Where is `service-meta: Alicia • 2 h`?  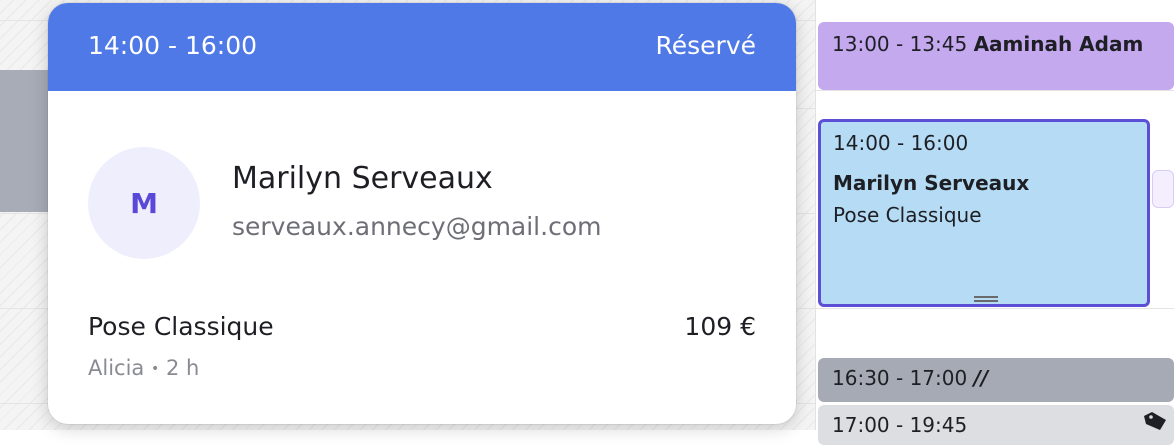 service-meta: Alicia • 2 h is located at coordinates (143, 368).